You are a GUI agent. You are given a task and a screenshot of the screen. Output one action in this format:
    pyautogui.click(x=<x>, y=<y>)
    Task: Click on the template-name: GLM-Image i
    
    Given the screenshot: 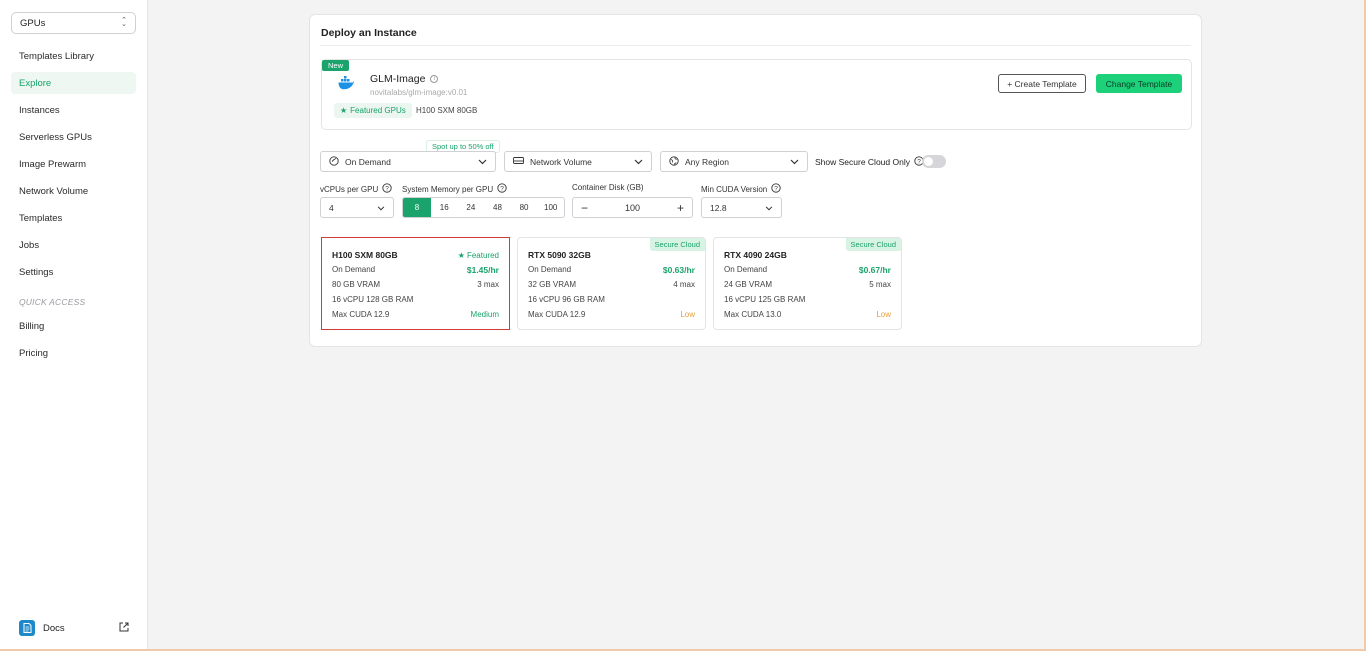 What is the action you would take?
    pyautogui.click(x=404, y=79)
    